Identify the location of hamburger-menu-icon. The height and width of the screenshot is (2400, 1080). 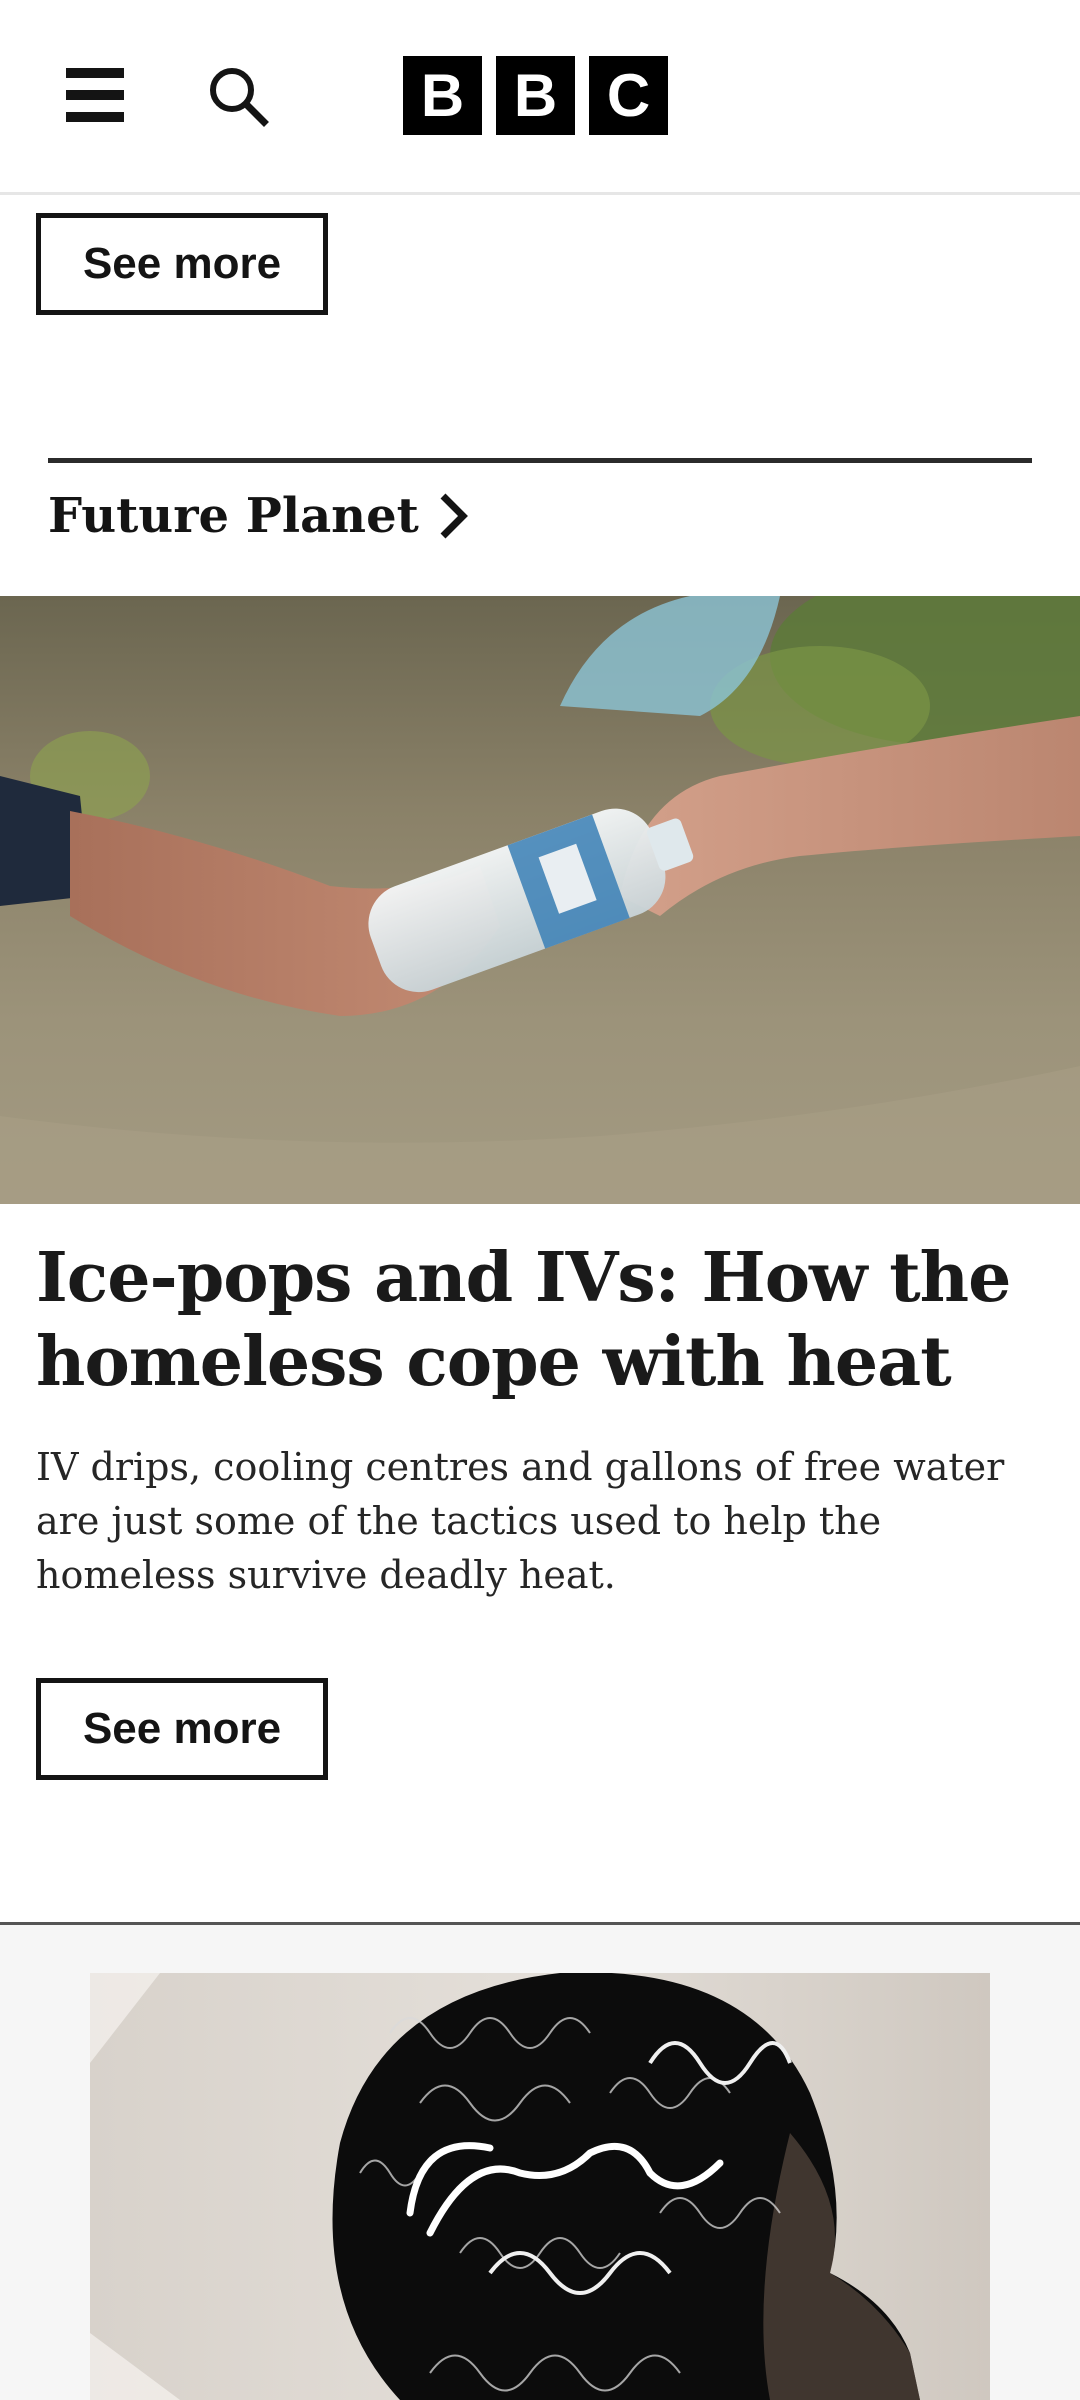
(95, 95).